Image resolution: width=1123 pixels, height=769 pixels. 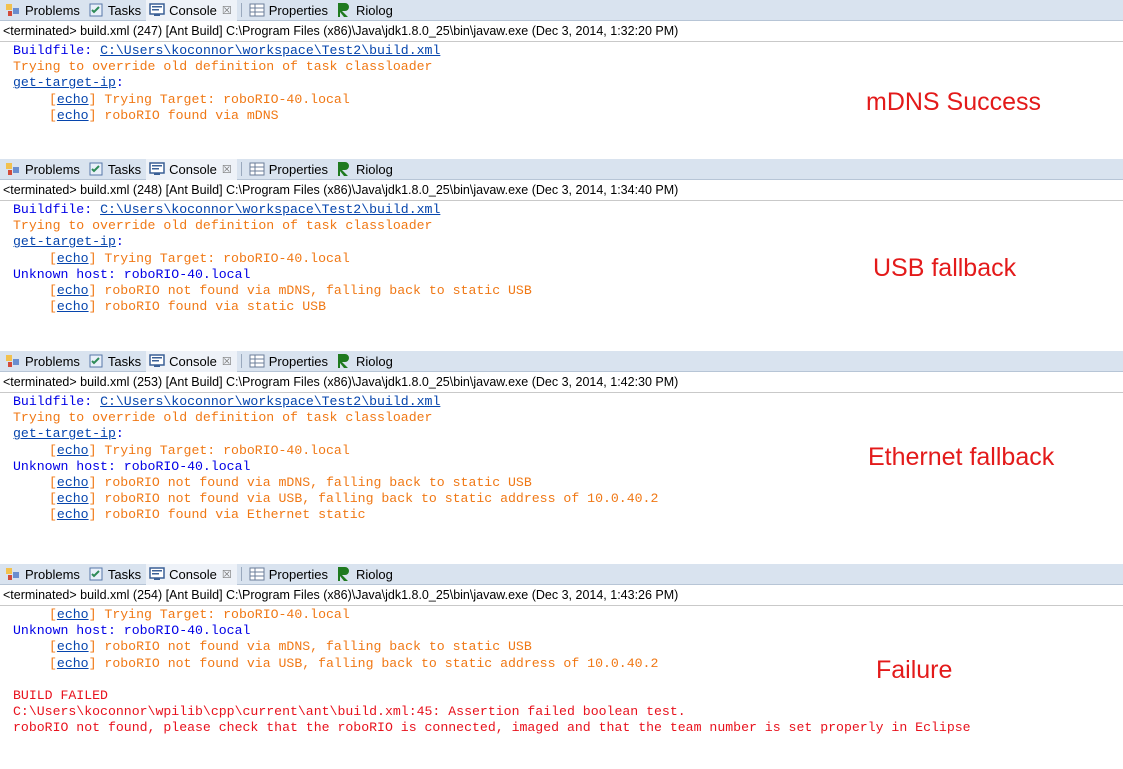 I want to click on tab-label: Properties, so click(x=298, y=10).